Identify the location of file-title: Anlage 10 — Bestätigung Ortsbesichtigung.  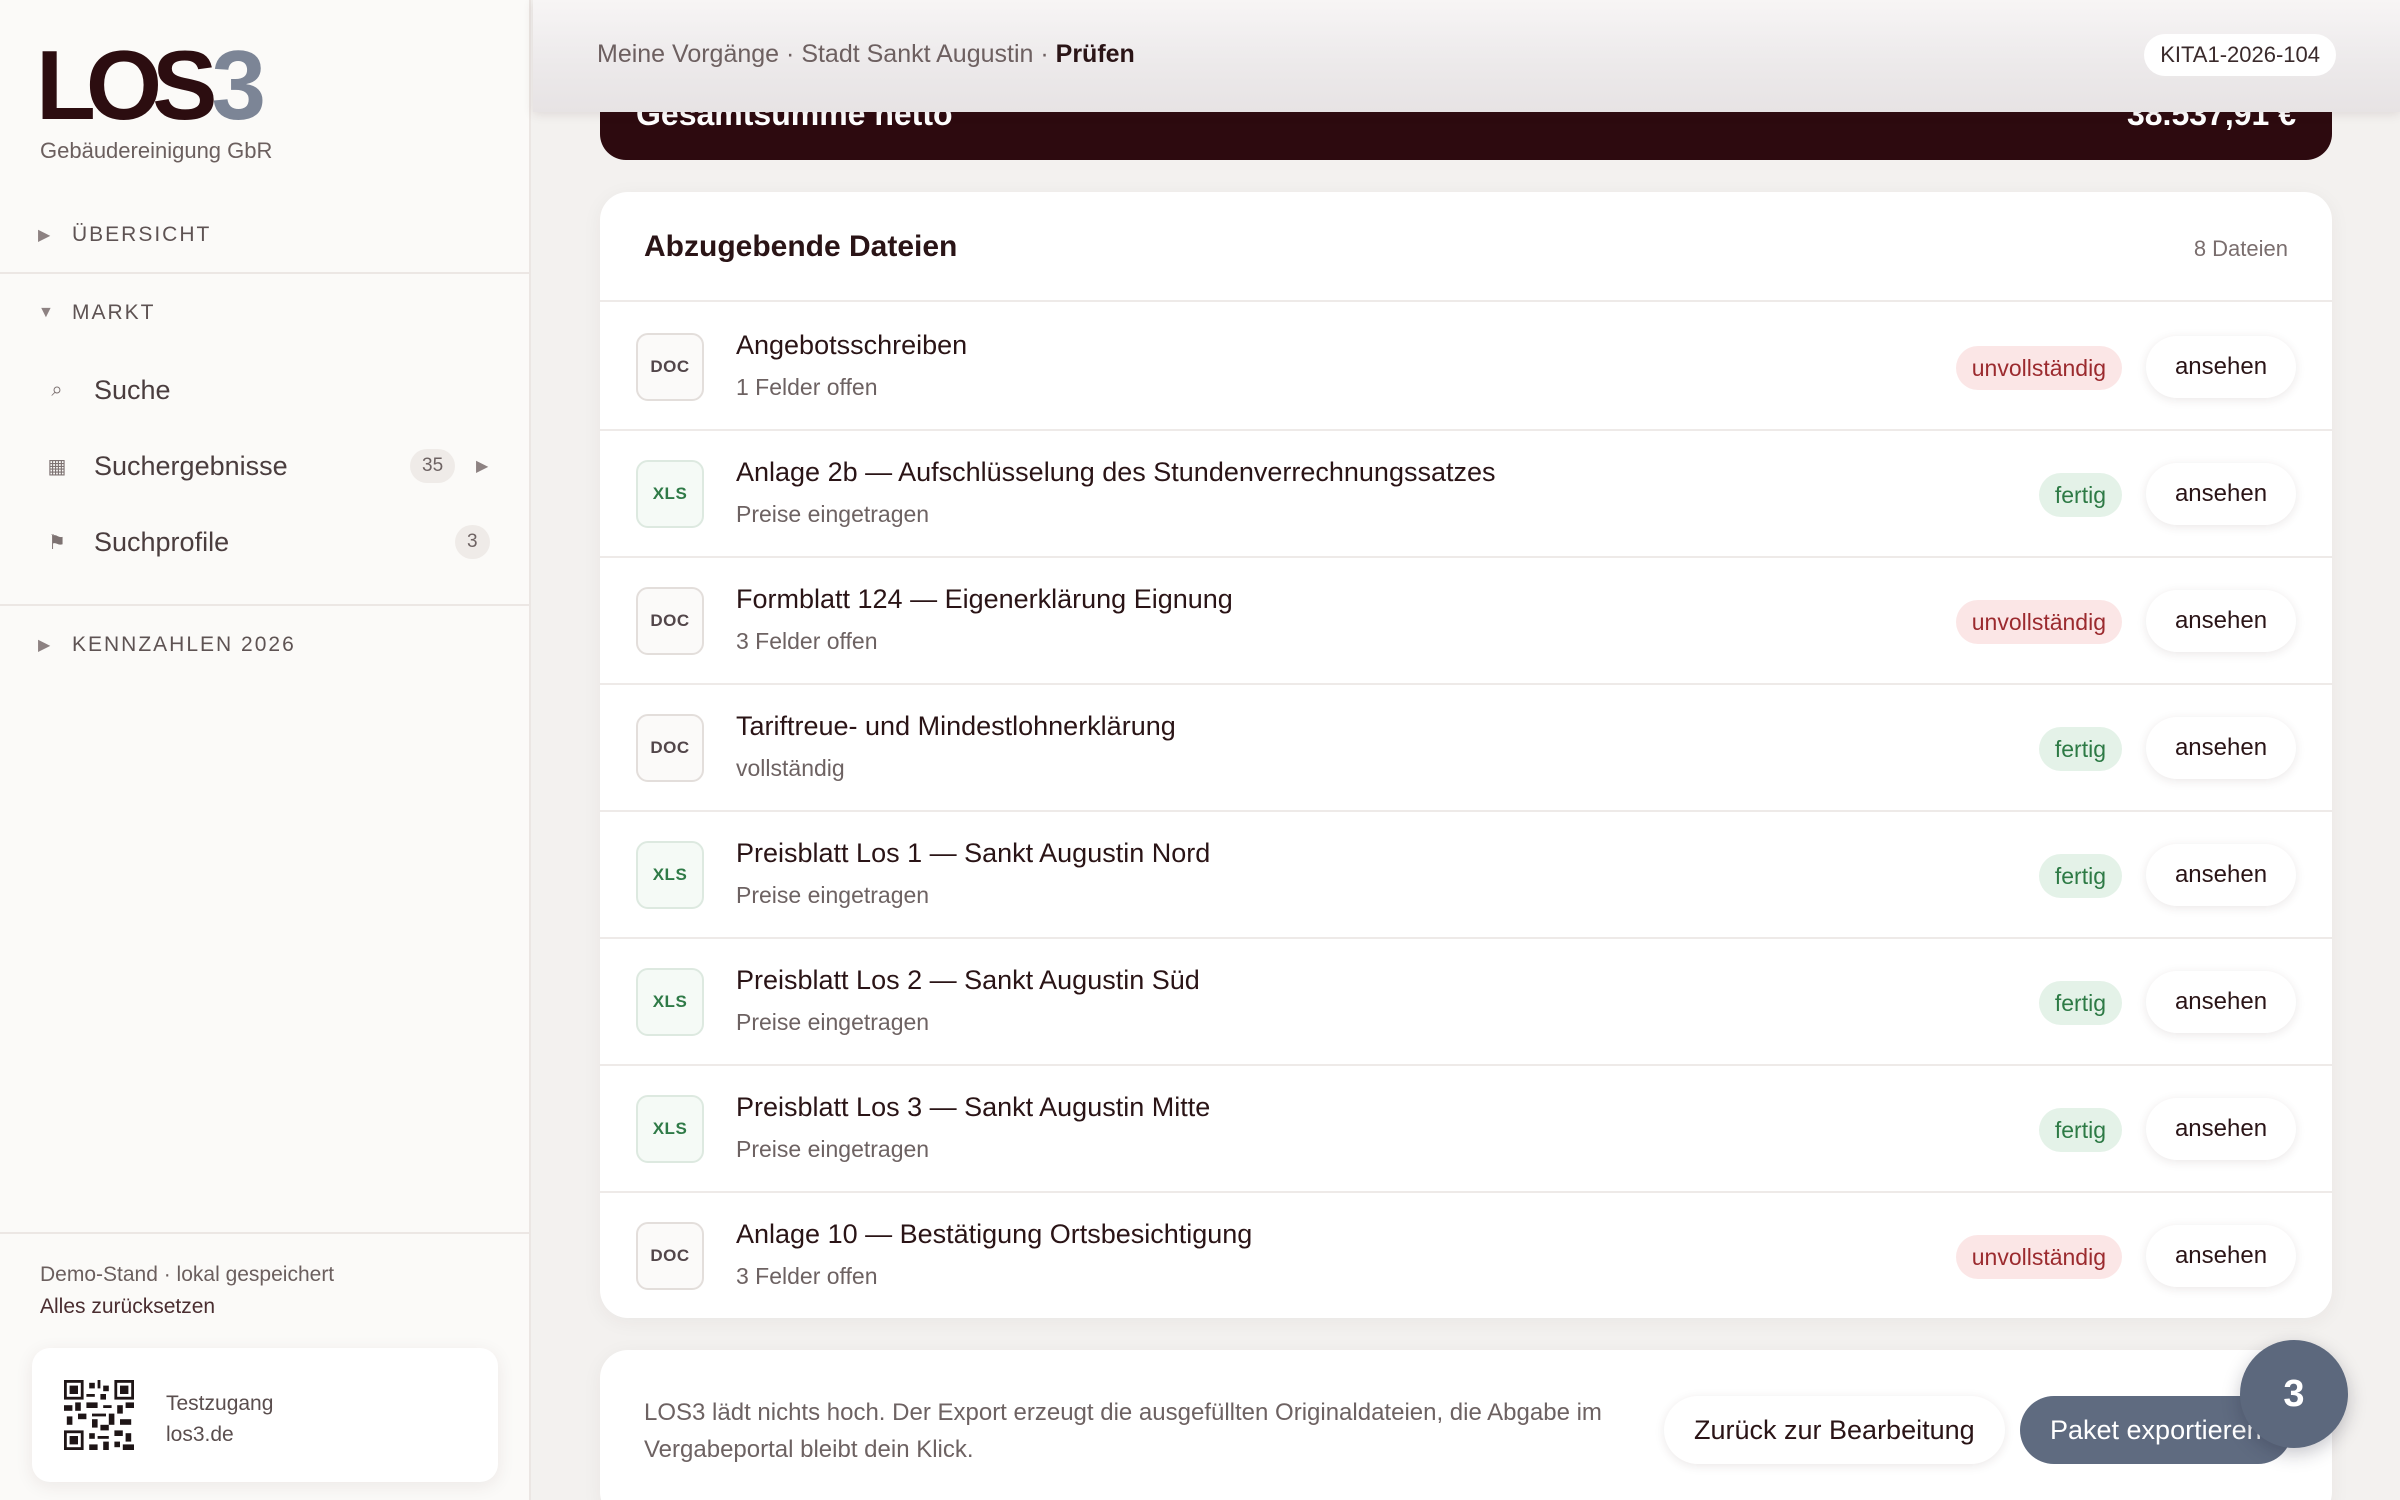
(994, 1234).